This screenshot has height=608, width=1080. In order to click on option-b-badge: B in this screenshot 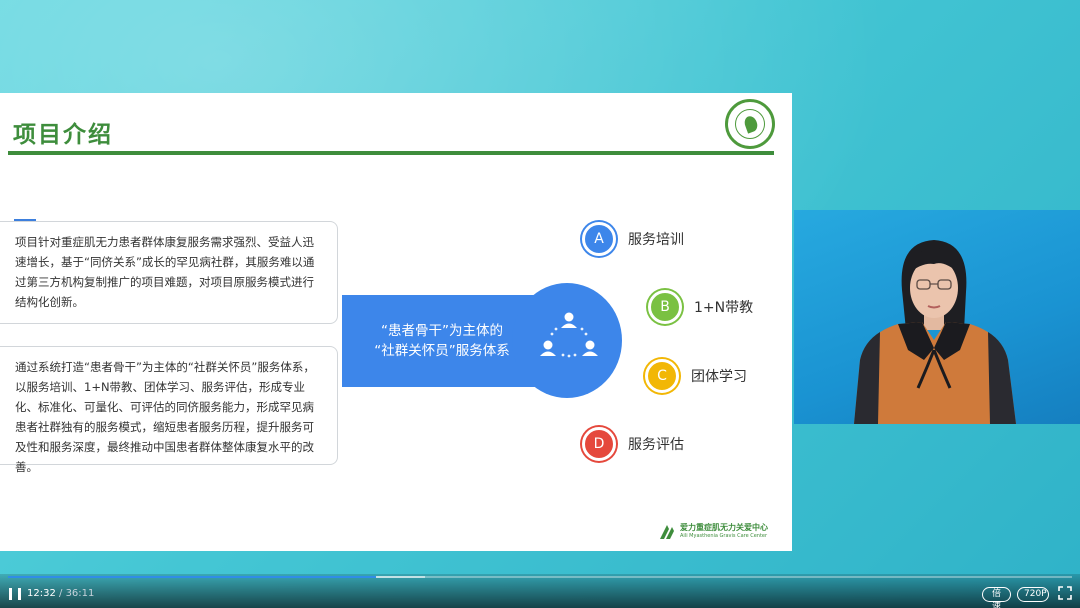, I will do `click(665, 307)`.